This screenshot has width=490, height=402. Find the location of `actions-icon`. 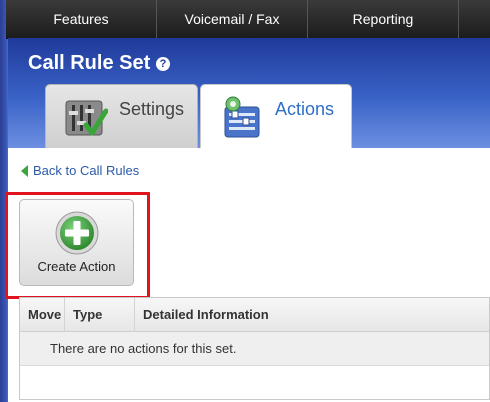

actions-icon is located at coordinates (242, 117).